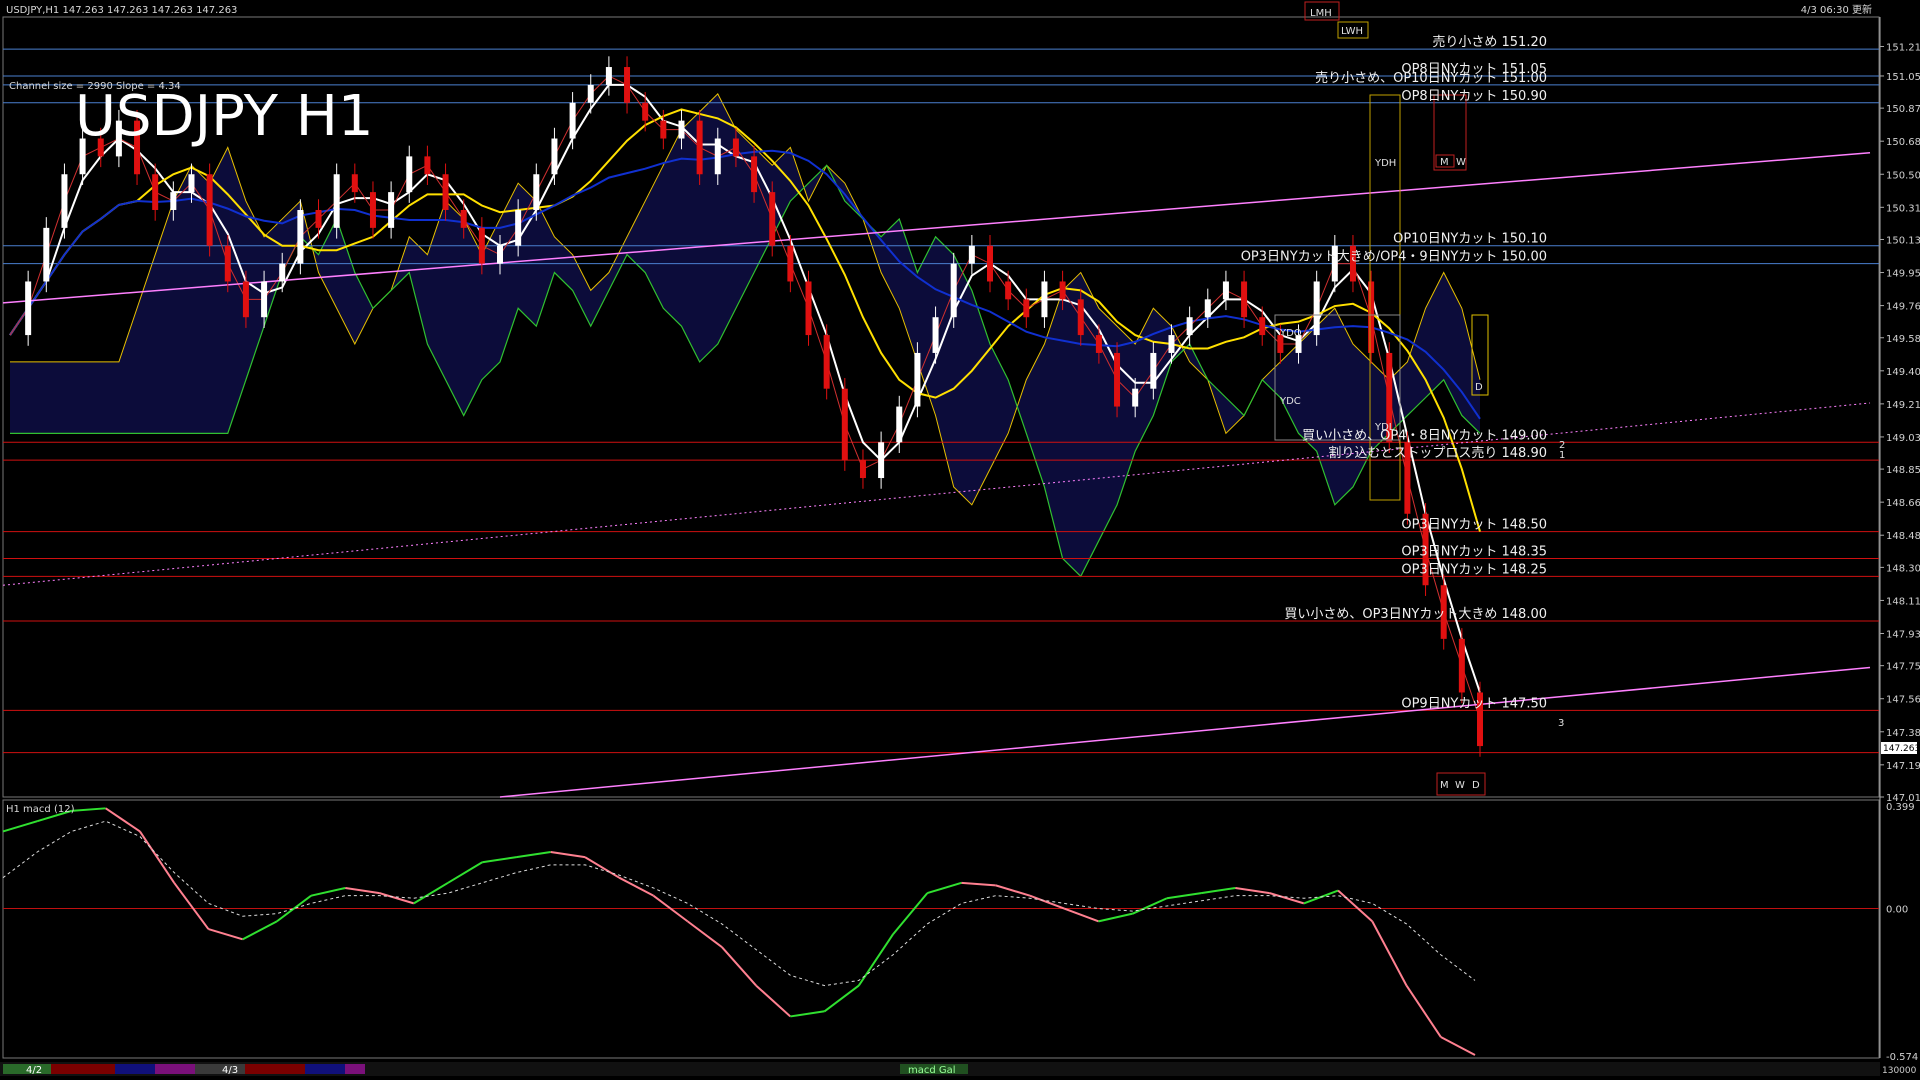 This screenshot has width=1920, height=1080. What do you see at coordinates (1460, 785) in the screenshot?
I see `box-label-w_low: W` at bounding box center [1460, 785].